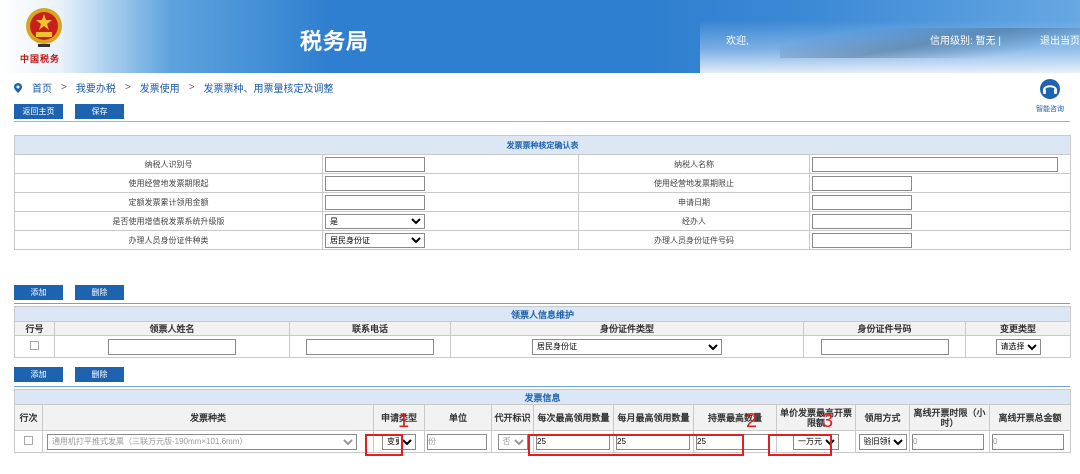  Describe the element at coordinates (44, 27) in the screenshot. I see `national-emblem-icon` at that location.